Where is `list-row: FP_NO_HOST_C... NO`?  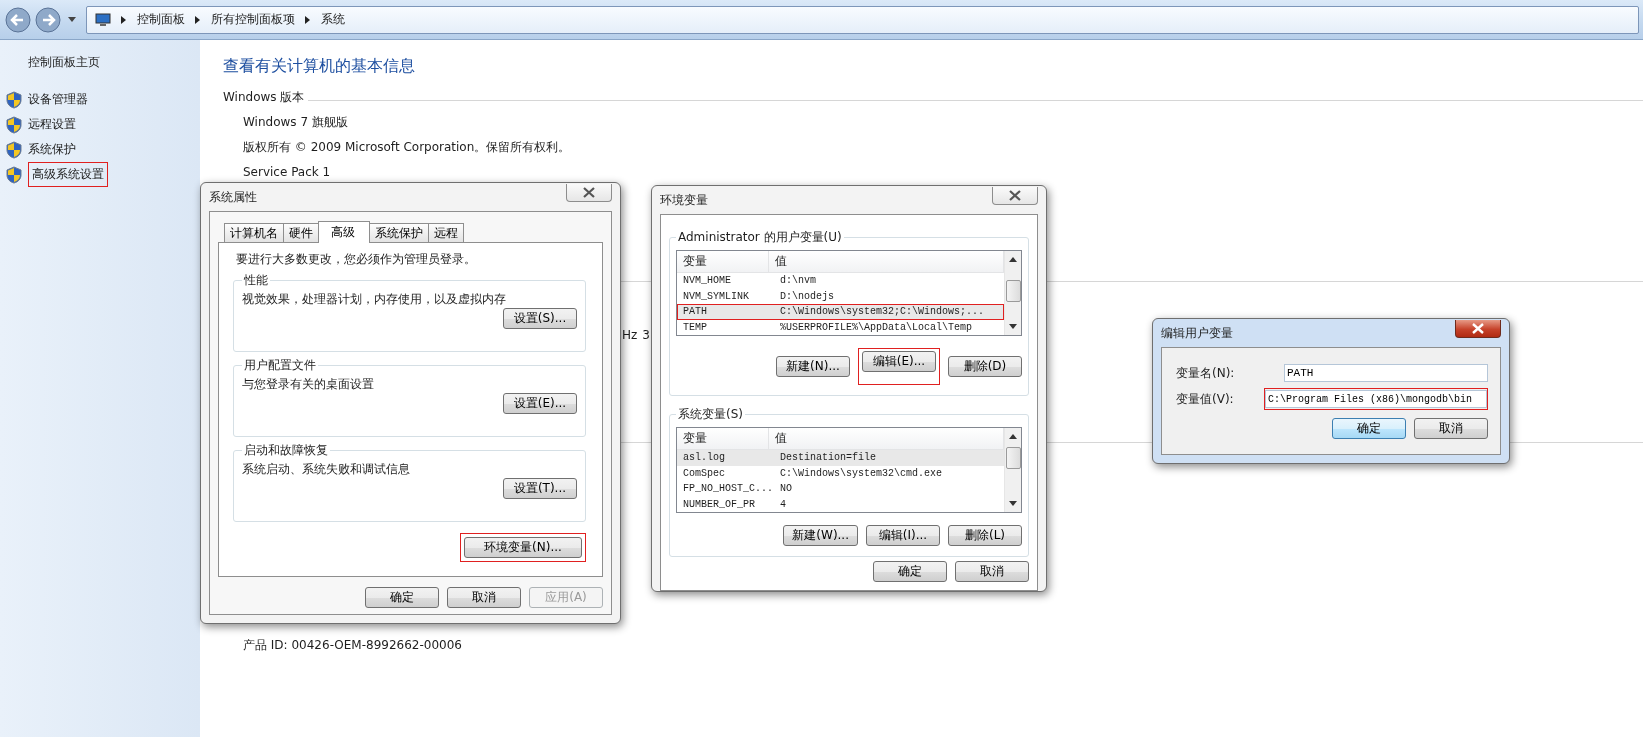 list-row: FP_NO_HOST_C... NO is located at coordinates (840, 489).